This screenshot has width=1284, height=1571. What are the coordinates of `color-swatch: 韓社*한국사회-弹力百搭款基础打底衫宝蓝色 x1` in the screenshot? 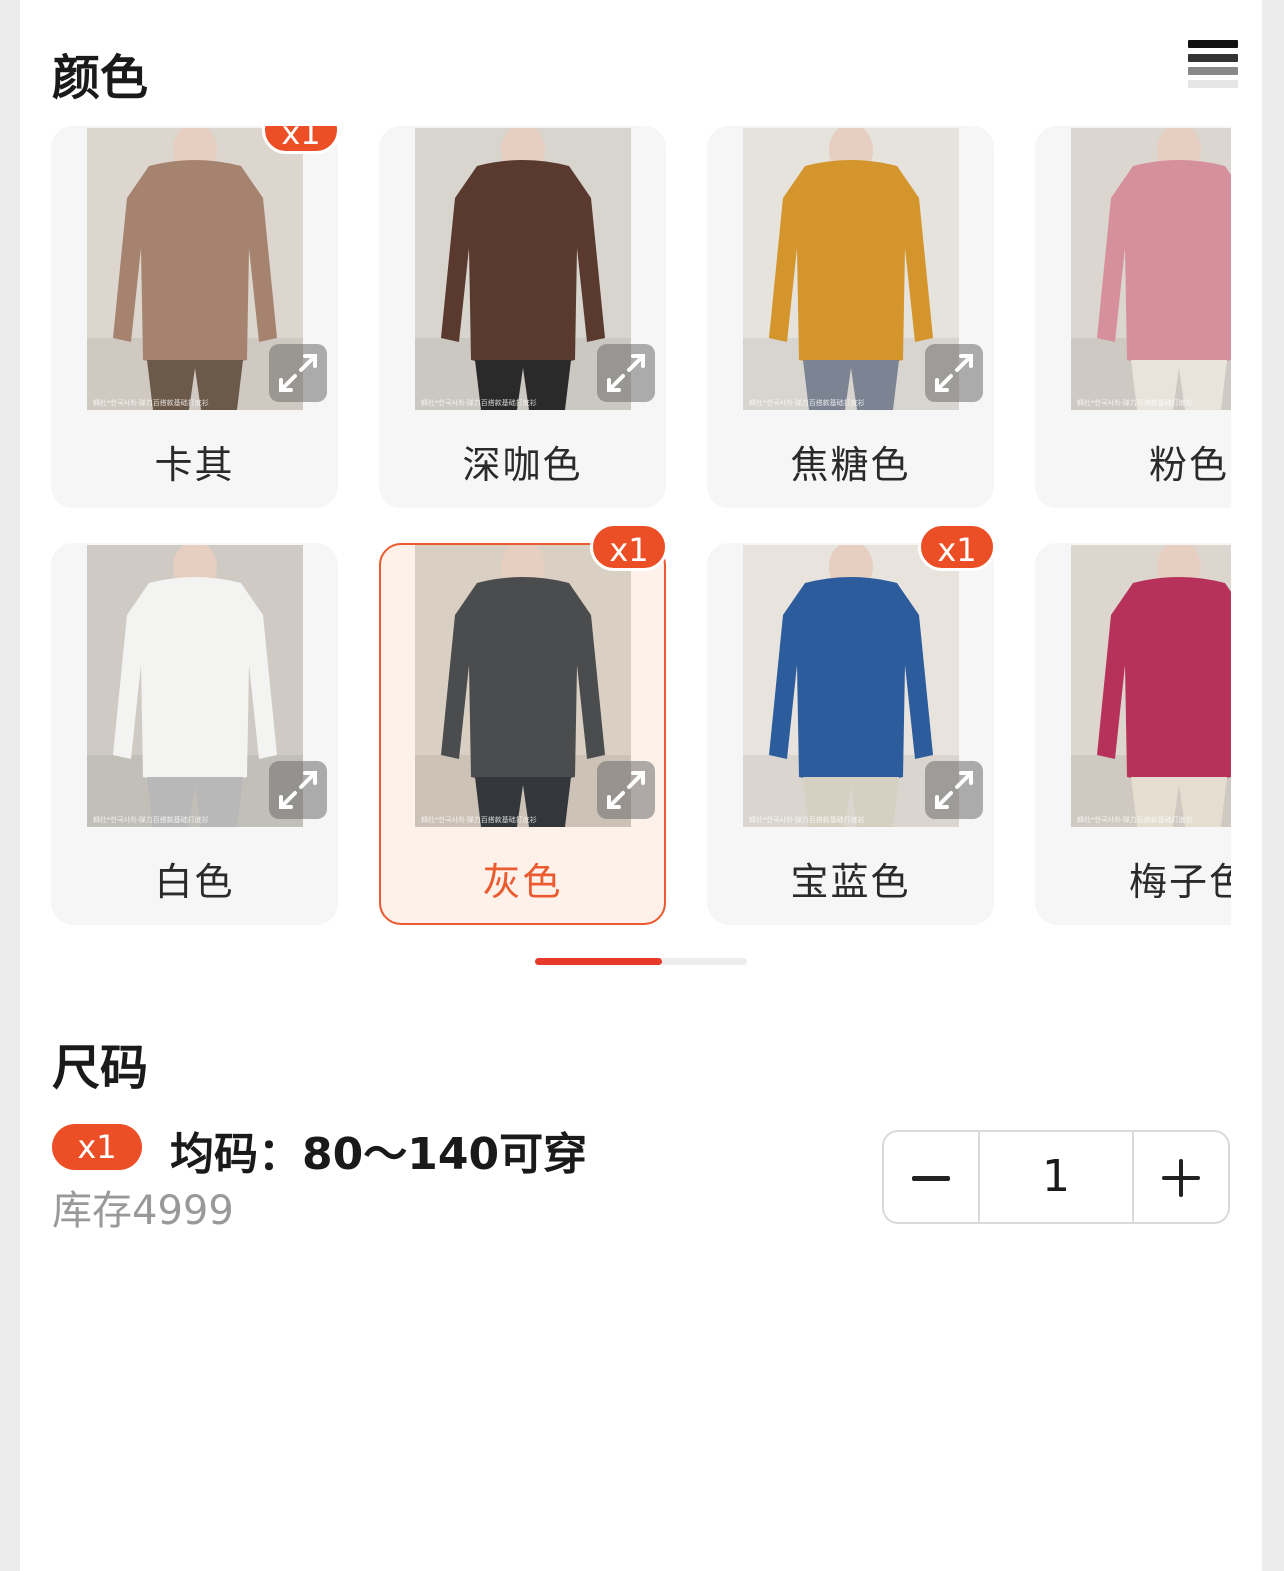 It's located at (851, 724).